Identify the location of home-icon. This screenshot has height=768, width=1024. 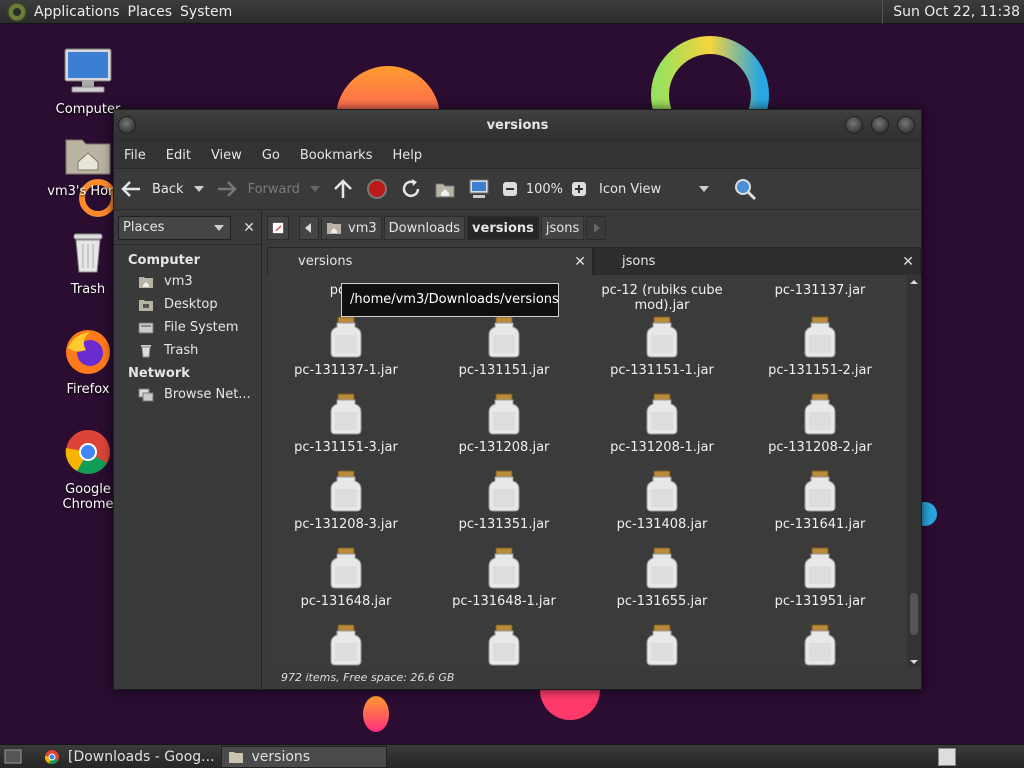
(445, 190).